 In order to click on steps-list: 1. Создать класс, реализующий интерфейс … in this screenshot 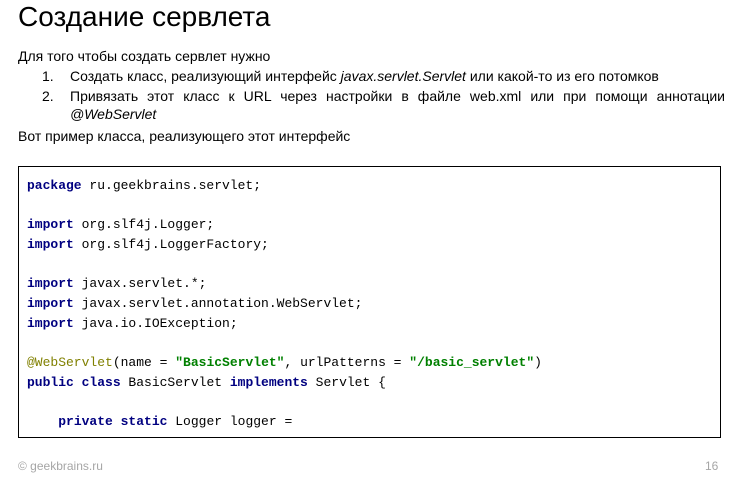, I will do `click(383, 96)`.